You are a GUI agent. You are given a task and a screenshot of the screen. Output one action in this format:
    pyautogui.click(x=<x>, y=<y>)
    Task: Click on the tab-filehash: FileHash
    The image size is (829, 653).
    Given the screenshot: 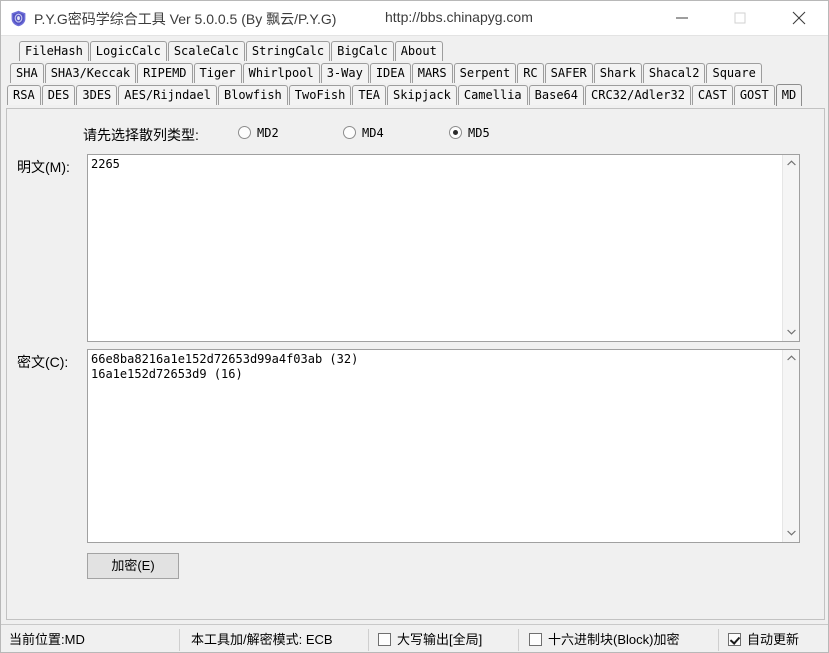 What is the action you would take?
    pyautogui.click(x=54, y=51)
    